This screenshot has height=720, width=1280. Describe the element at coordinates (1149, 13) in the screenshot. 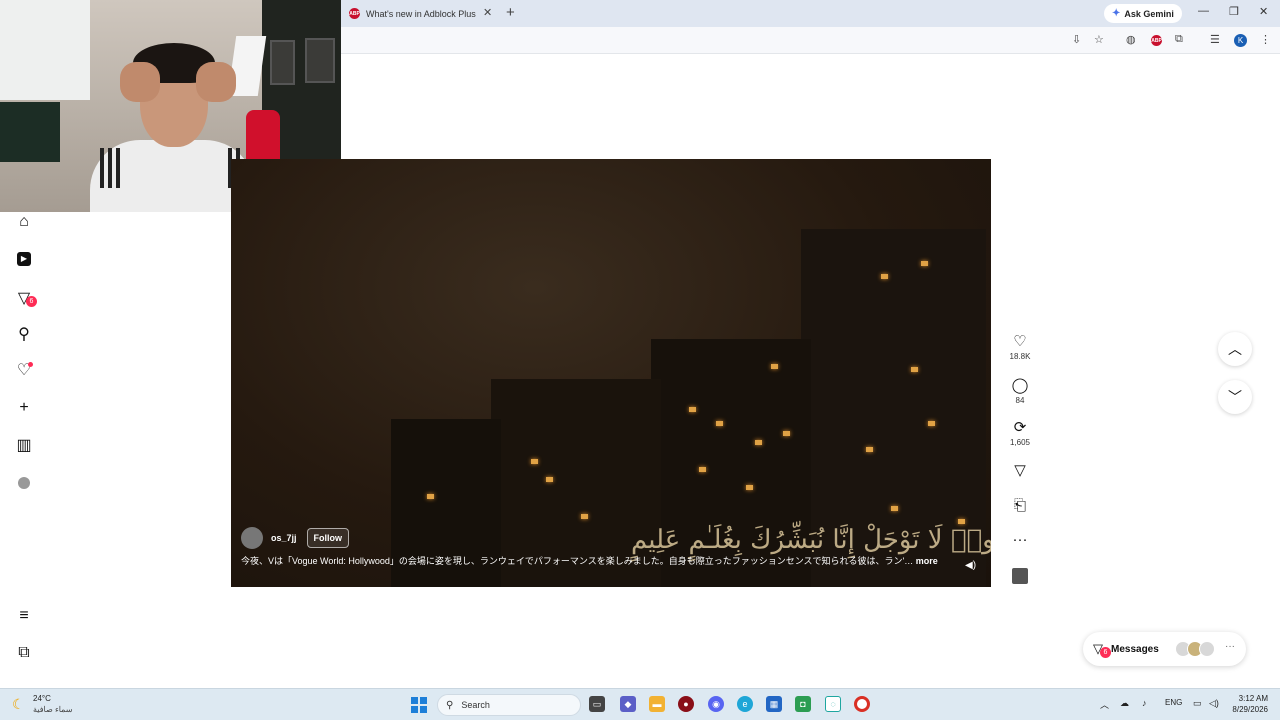

I see `ask-gemini-label: Ask Gemini` at that location.